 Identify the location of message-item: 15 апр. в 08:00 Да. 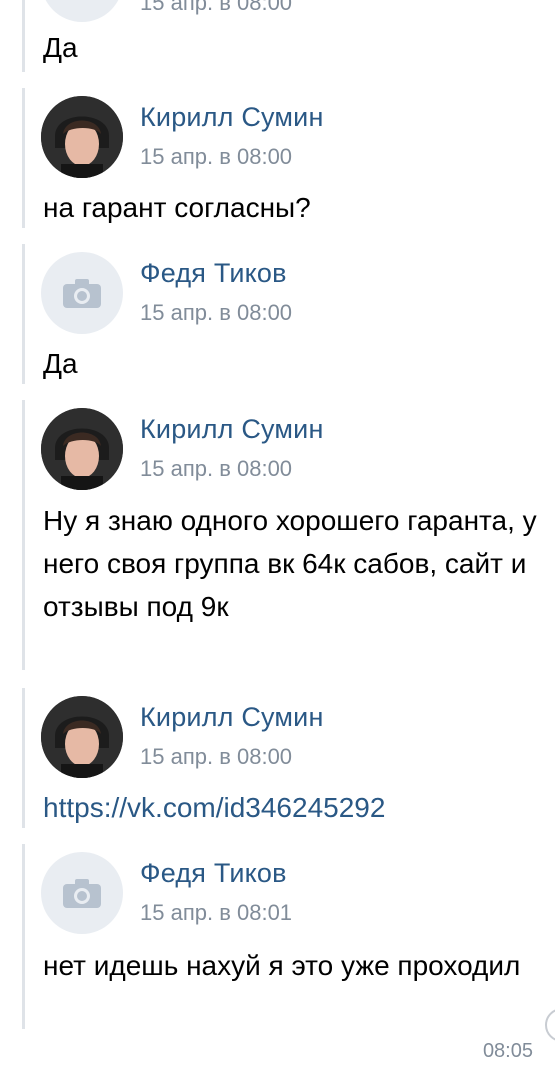
(283, 36).